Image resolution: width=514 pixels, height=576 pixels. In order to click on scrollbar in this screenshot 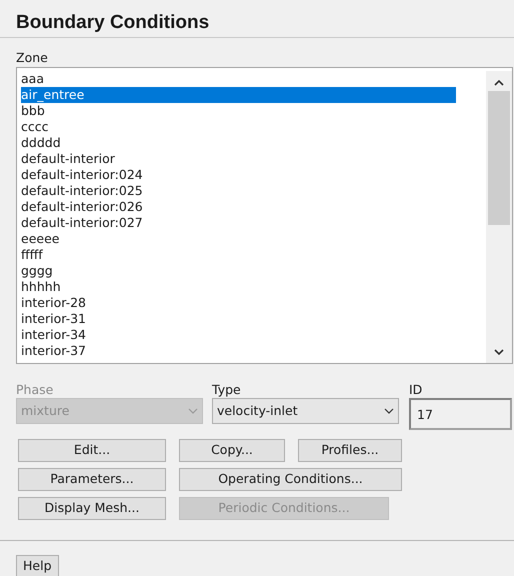, I will do `click(499, 217)`.